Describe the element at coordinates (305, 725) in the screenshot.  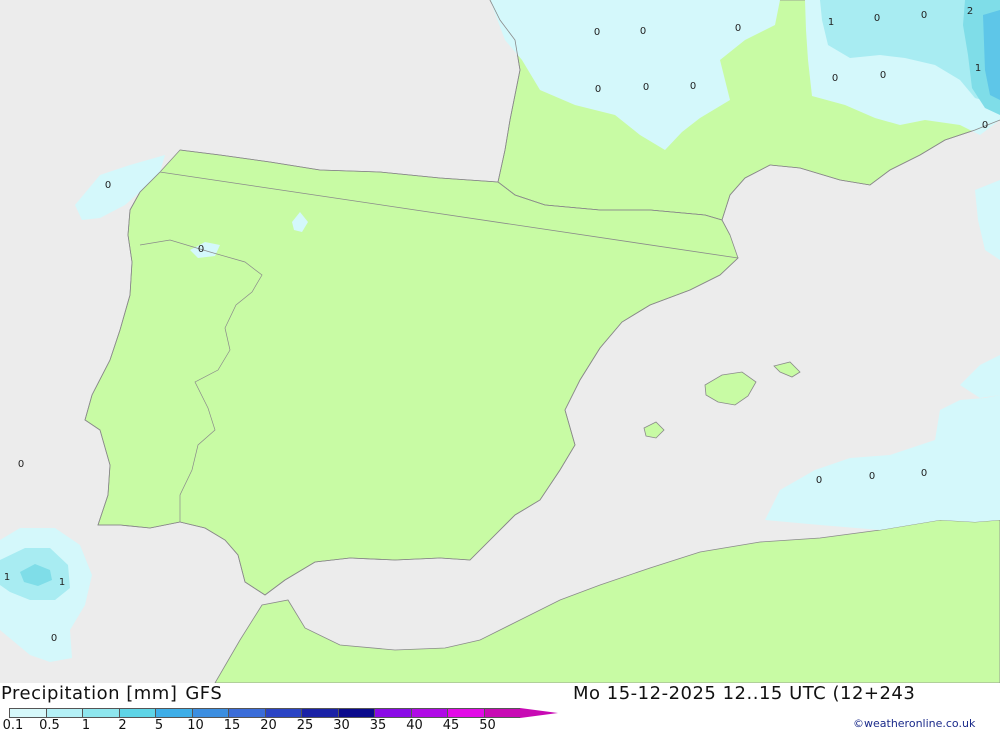
I see `legend-tick-label: 25` at that location.